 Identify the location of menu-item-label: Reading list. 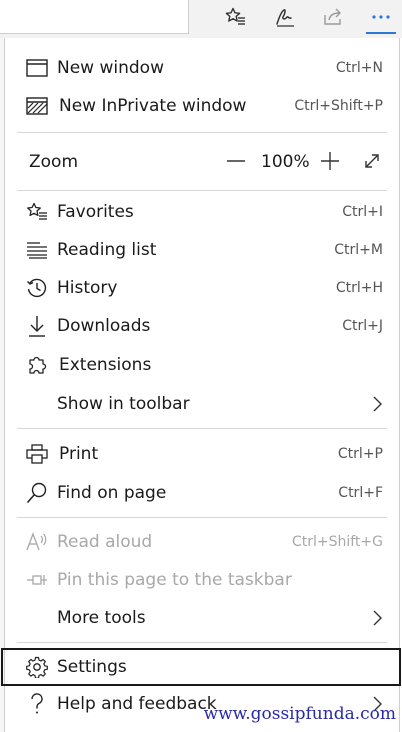
(107, 250).